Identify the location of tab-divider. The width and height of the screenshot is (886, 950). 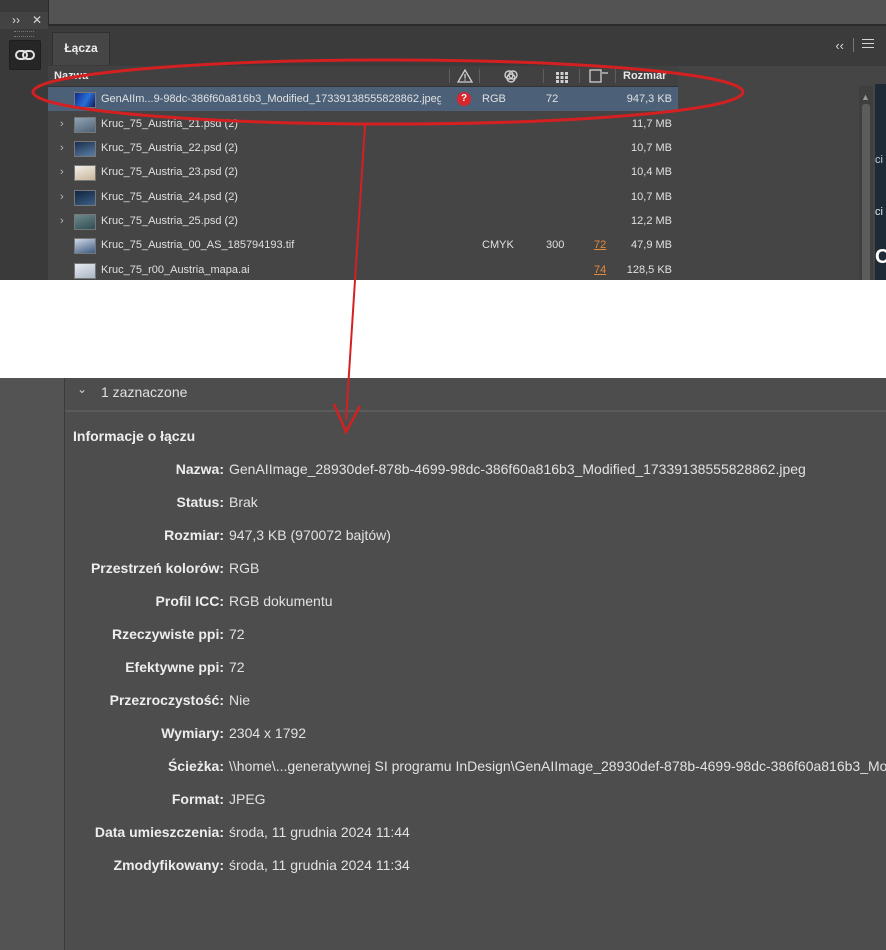
(853, 45).